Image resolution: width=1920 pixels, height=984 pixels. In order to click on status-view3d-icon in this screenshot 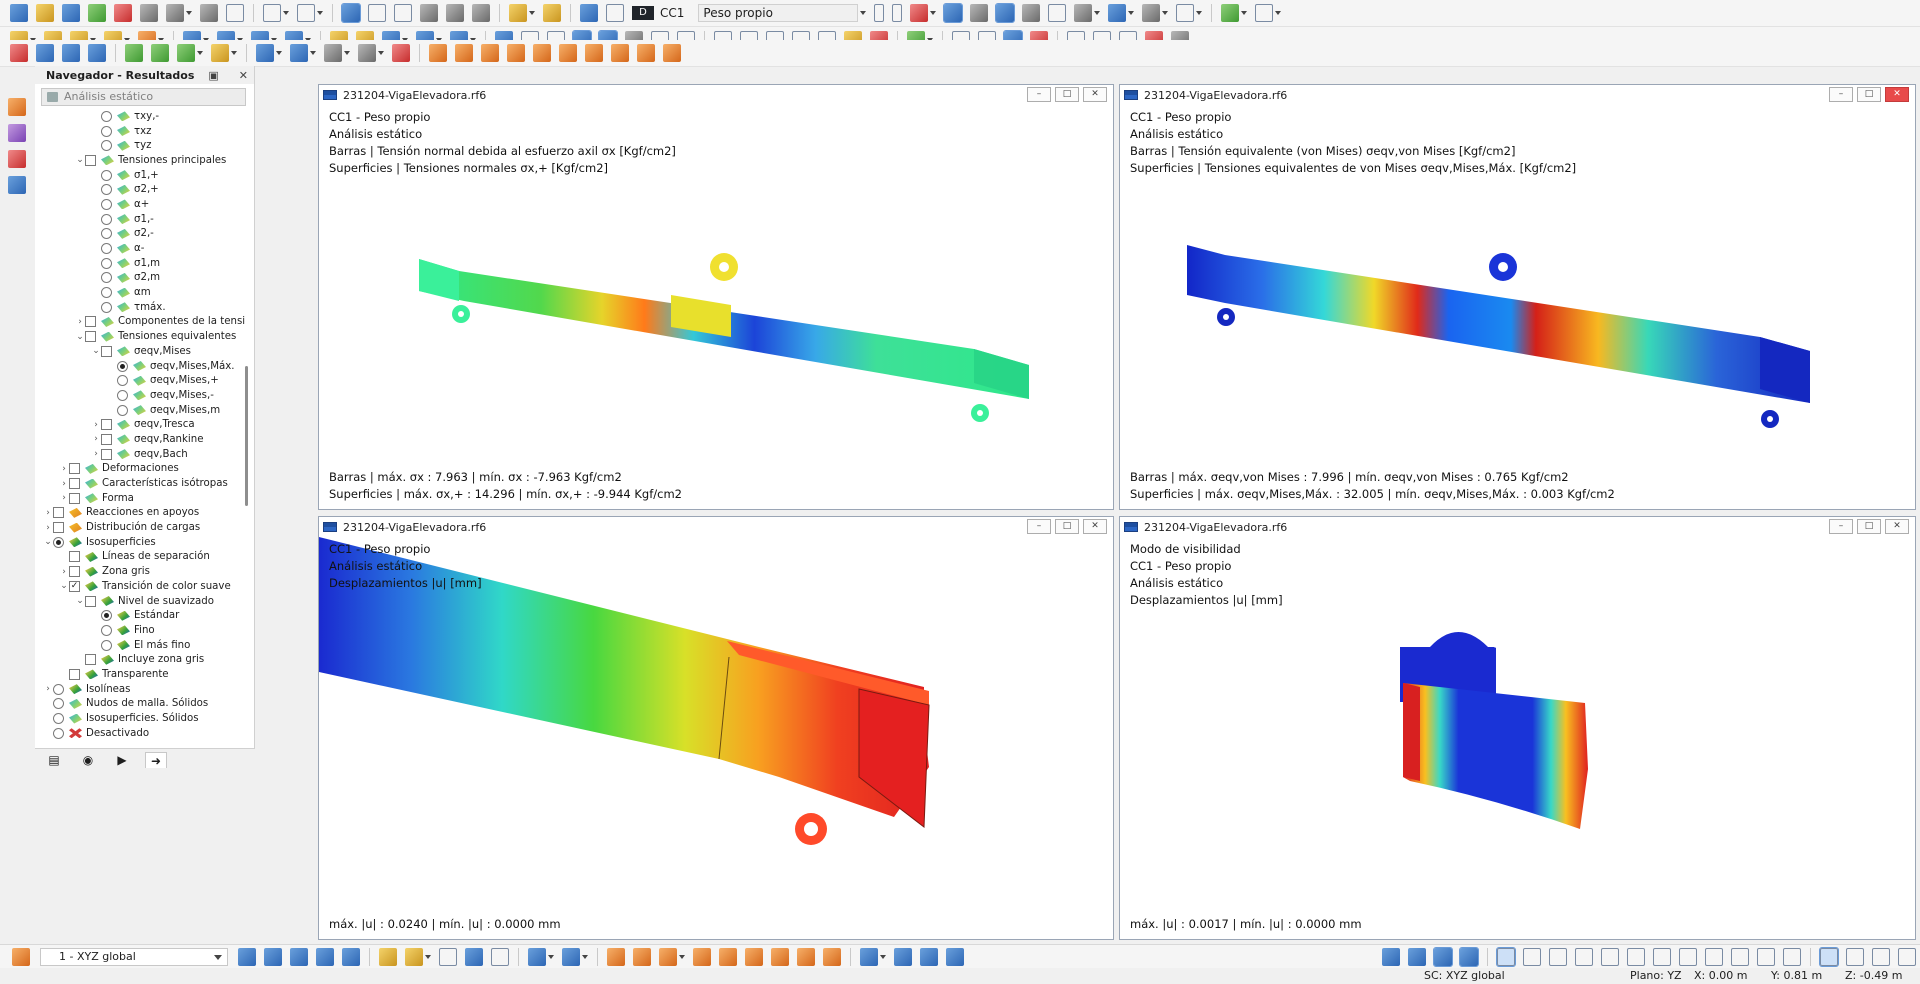, I will do `click(1907, 956)`.